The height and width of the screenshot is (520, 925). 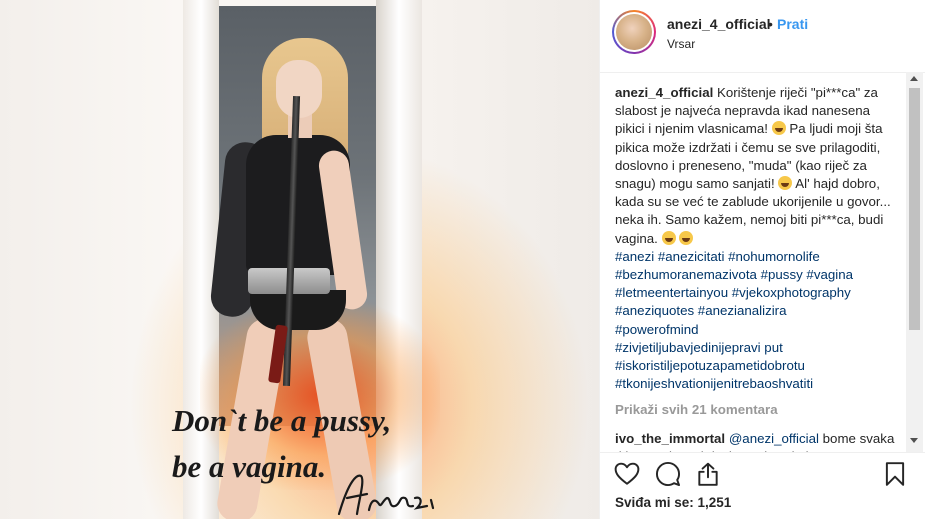 I want to click on avatar, so click(x=634, y=32).